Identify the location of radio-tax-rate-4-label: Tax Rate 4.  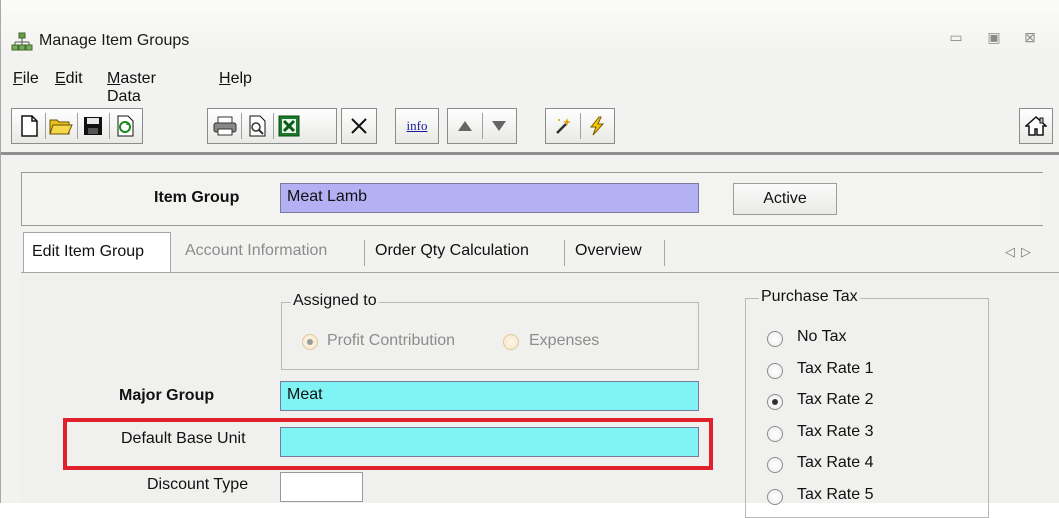
(835, 462).